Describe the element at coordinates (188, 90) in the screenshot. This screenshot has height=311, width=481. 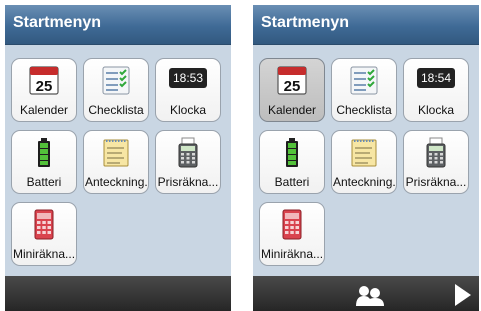
I see `app-tile-klocka: 18:53 Klocka` at that location.